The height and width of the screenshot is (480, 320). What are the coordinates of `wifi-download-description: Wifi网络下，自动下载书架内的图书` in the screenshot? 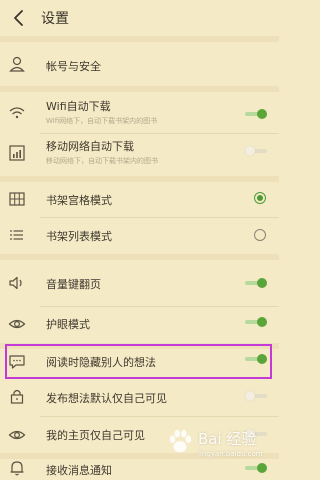 It's located at (102, 121).